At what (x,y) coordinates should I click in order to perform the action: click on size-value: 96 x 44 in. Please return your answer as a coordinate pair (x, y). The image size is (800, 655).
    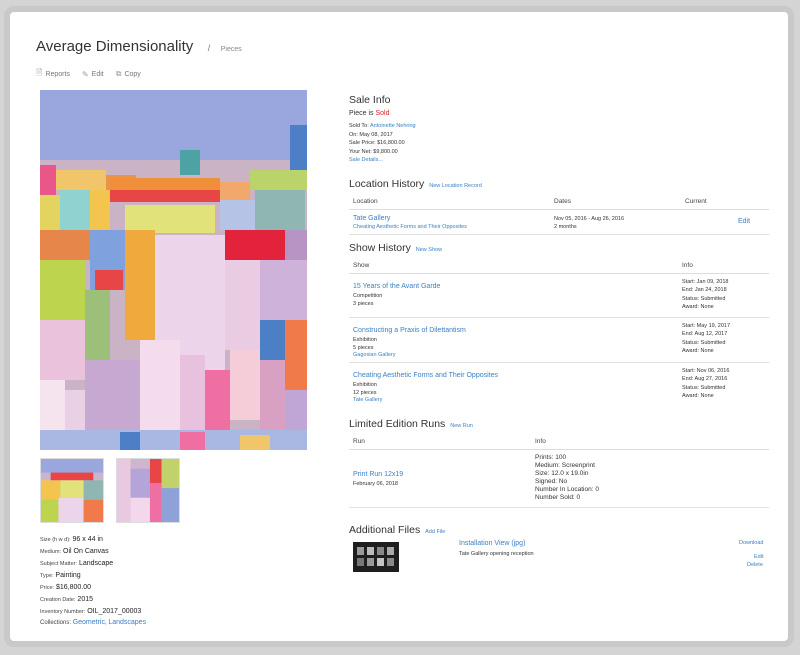
    Looking at the image, I should click on (87, 539).